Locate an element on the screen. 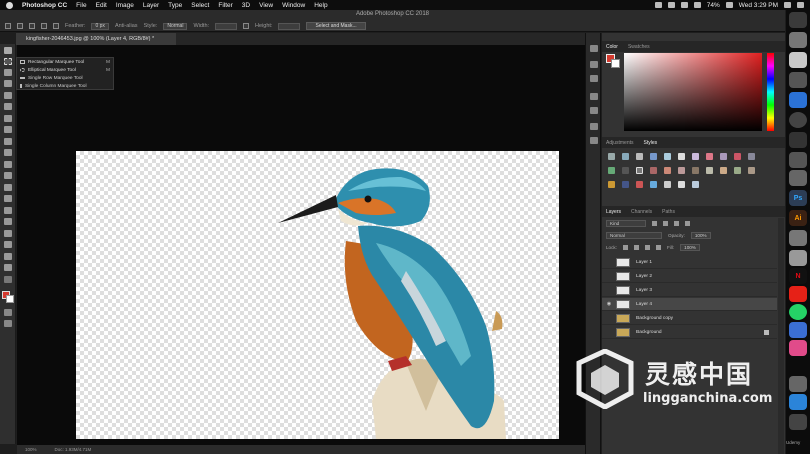 This screenshot has width=810, height=454. trash-icon is located at coordinates (798, 422).